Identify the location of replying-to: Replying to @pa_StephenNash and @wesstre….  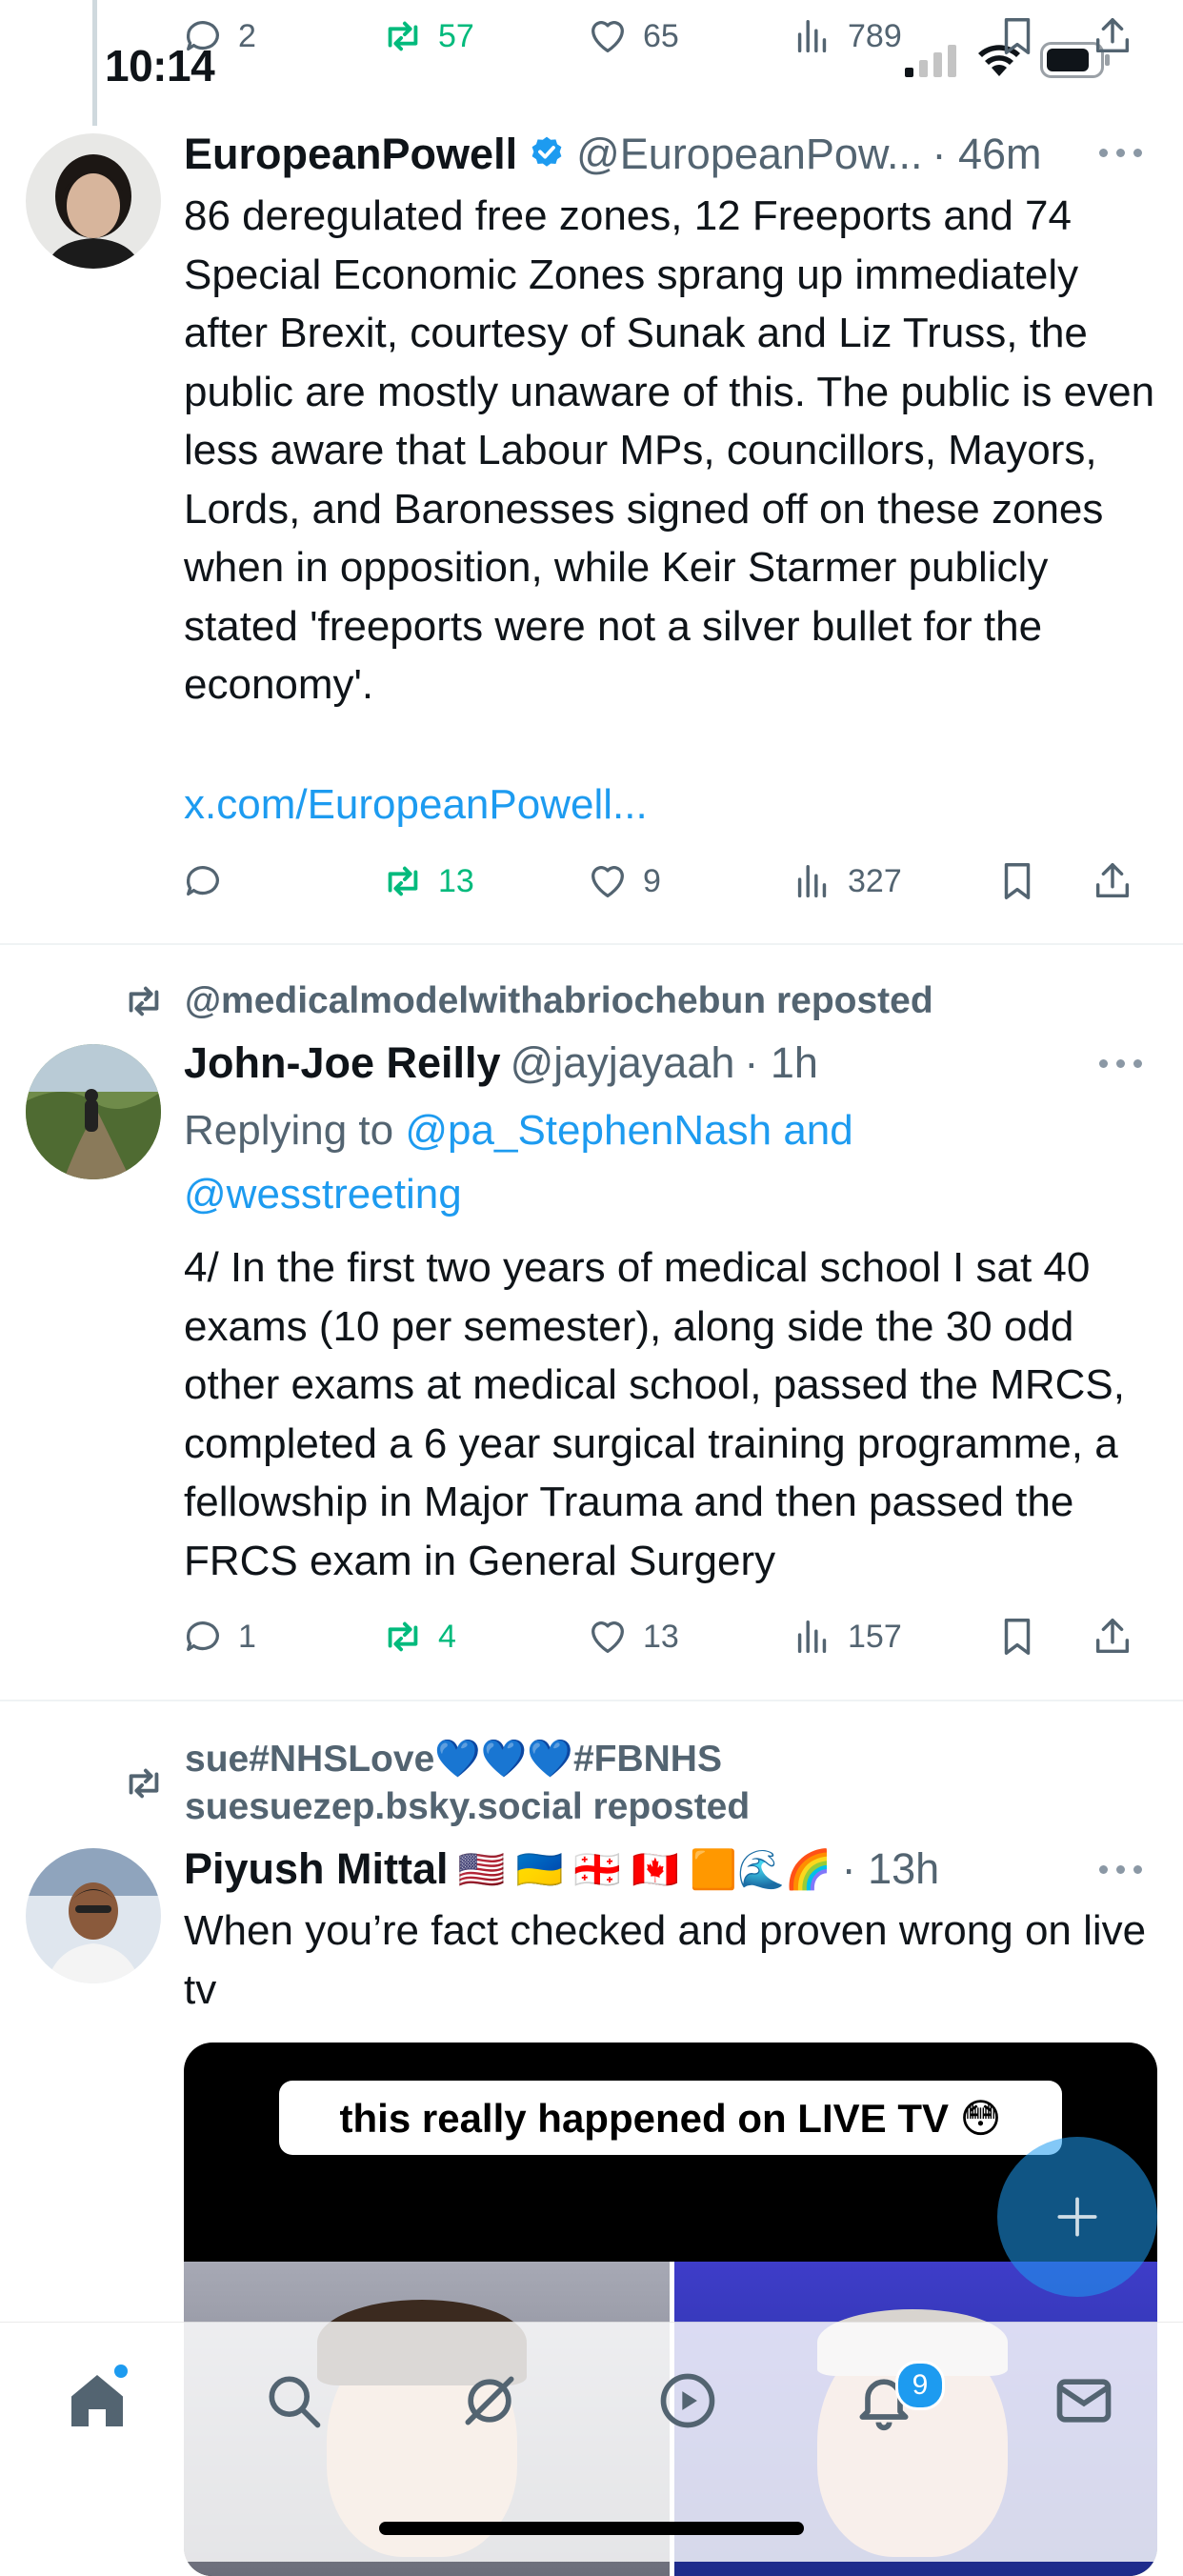
(669, 1162).